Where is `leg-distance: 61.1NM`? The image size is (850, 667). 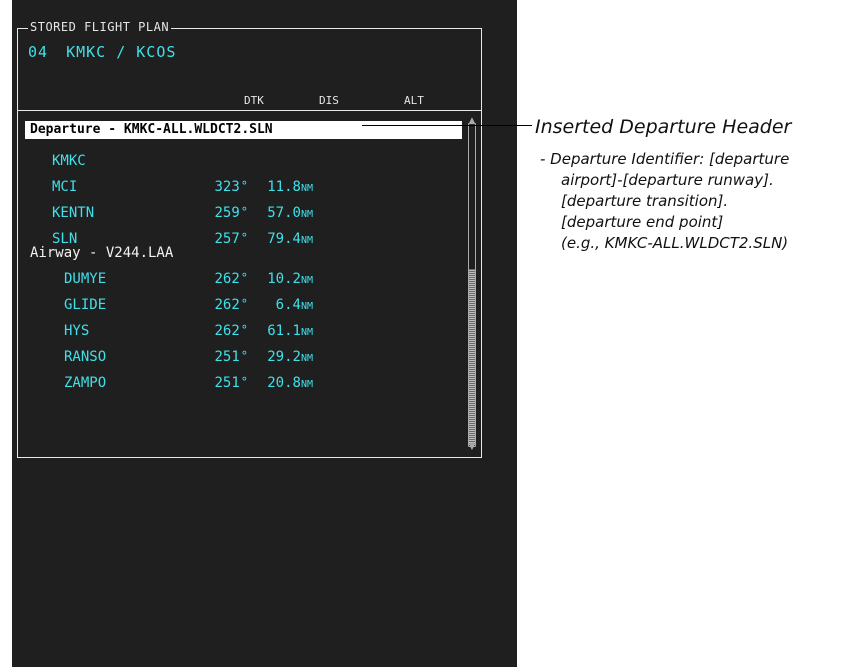 leg-distance: 61.1NM is located at coordinates (290, 331).